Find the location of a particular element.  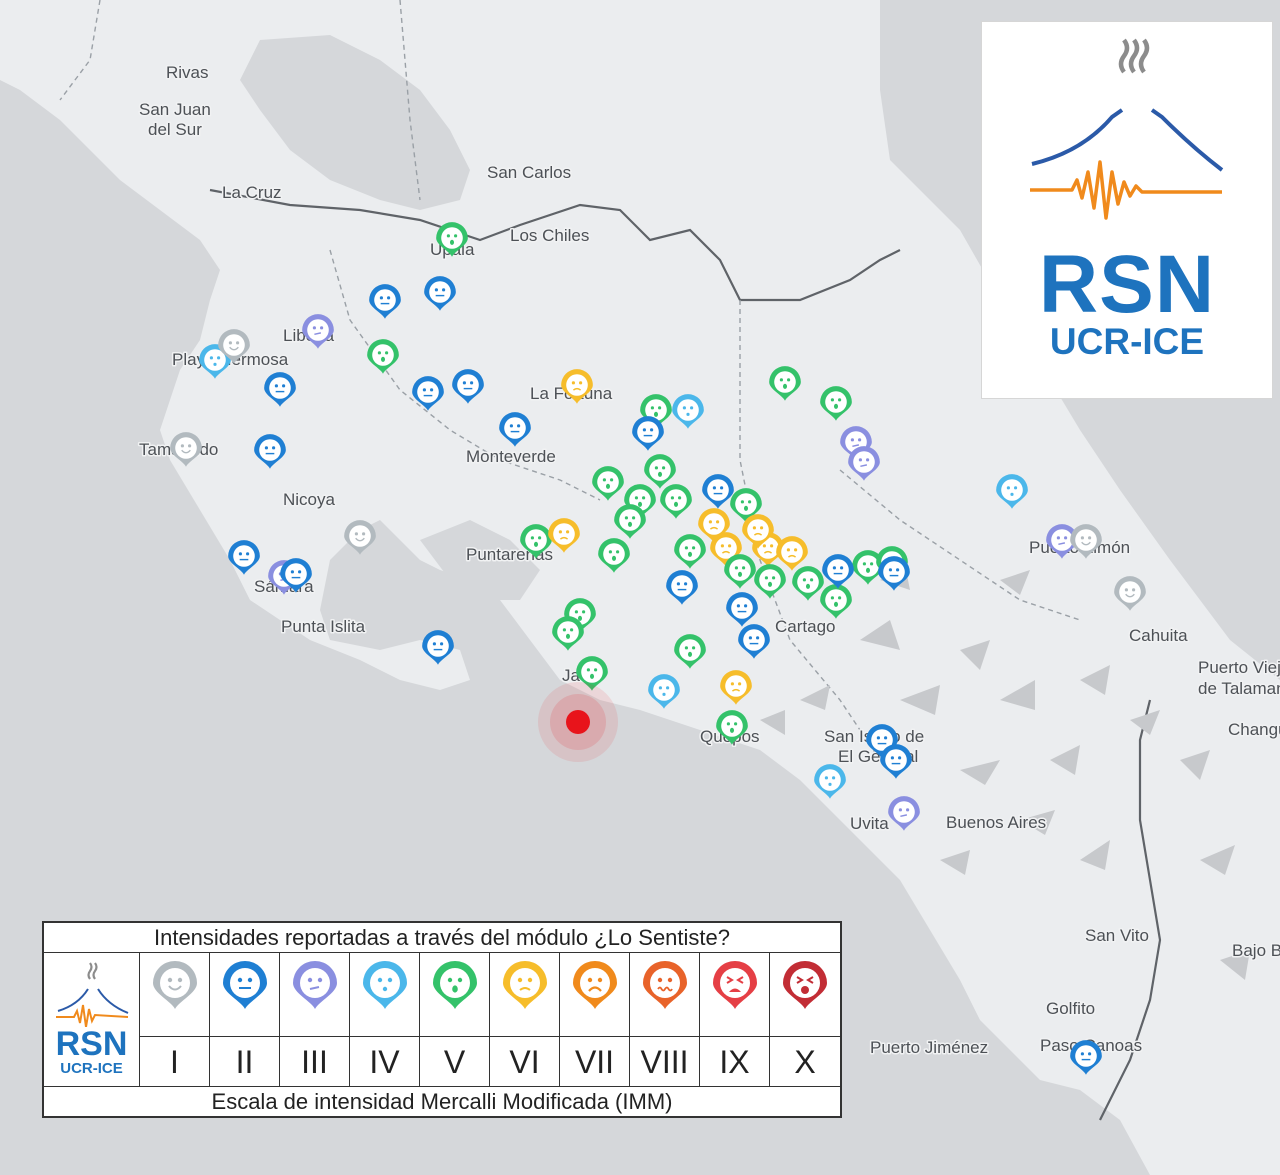

legend-level-2: II is located at coordinates (245, 1019).